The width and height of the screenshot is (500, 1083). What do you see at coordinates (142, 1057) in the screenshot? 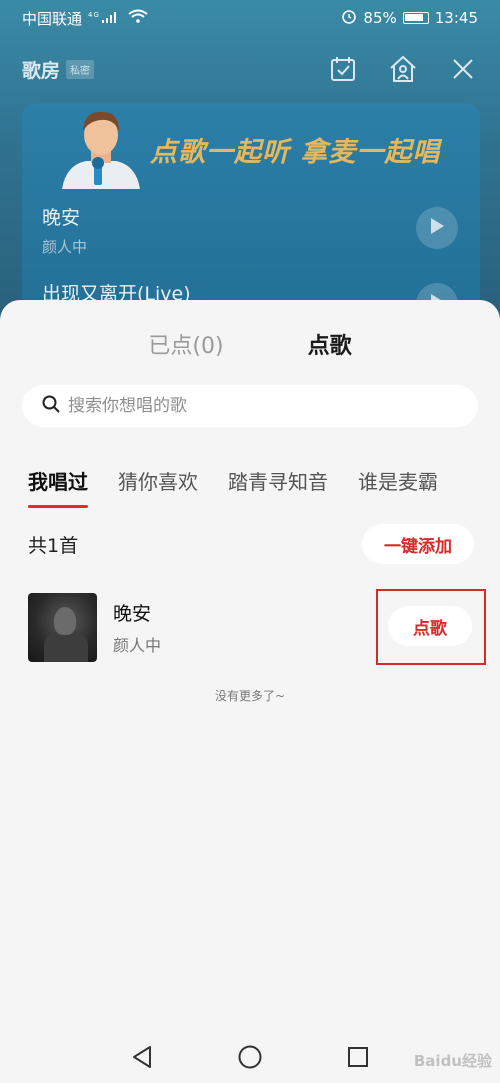
I see `back-icon` at bounding box center [142, 1057].